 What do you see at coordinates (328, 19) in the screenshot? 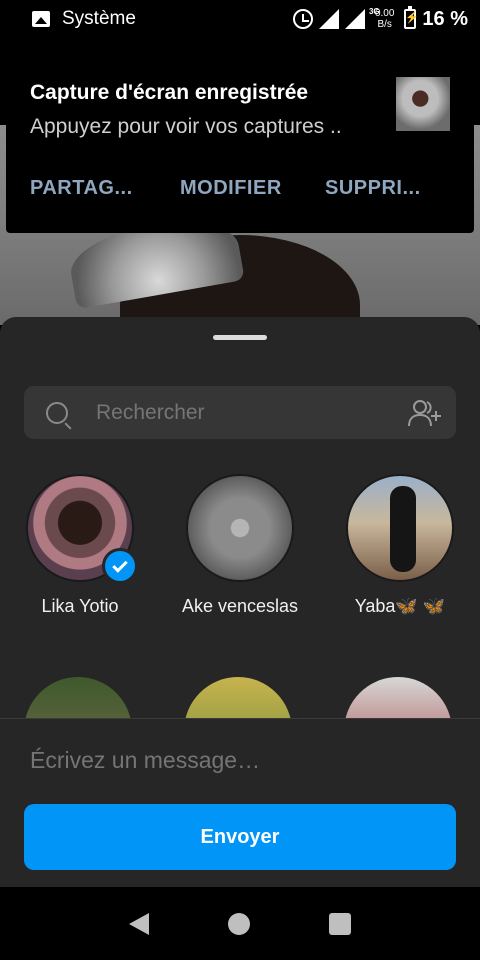
I see `signal-icon` at bounding box center [328, 19].